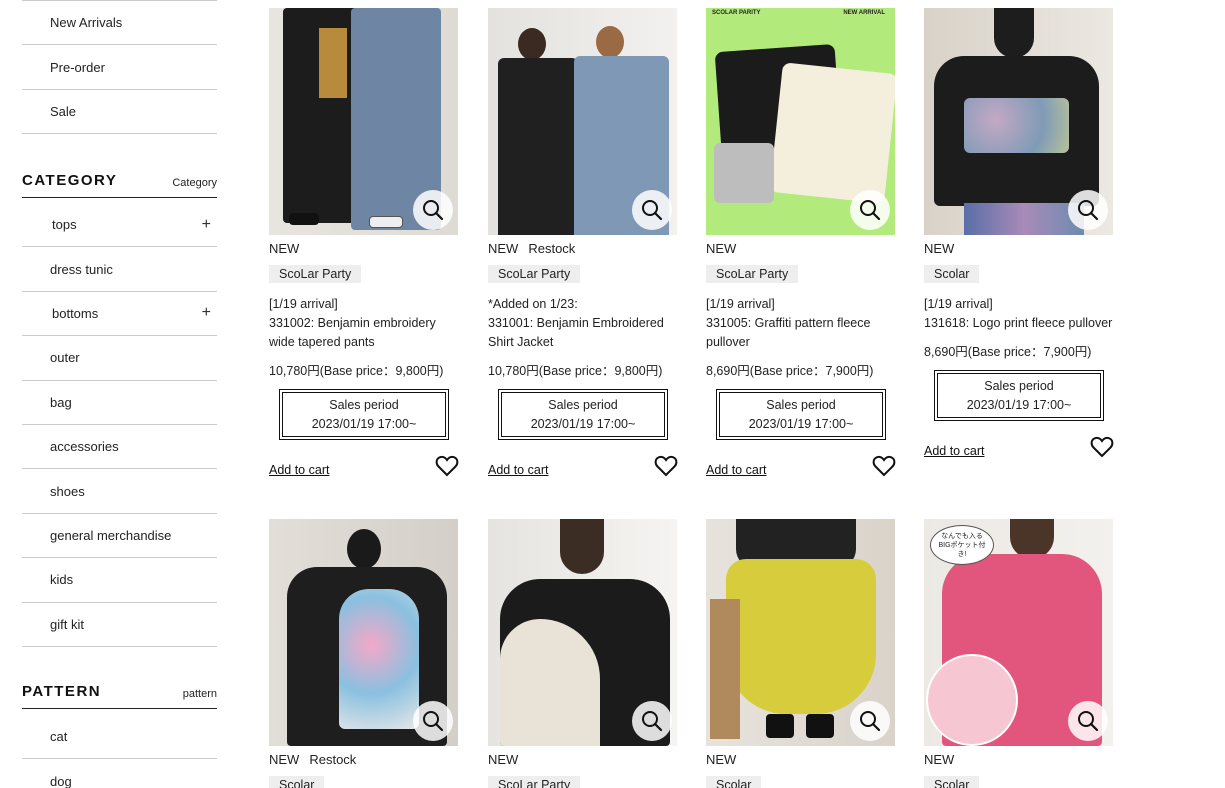 The image size is (1225, 788). I want to click on sidebar-item-label: tops, so click(64, 225).